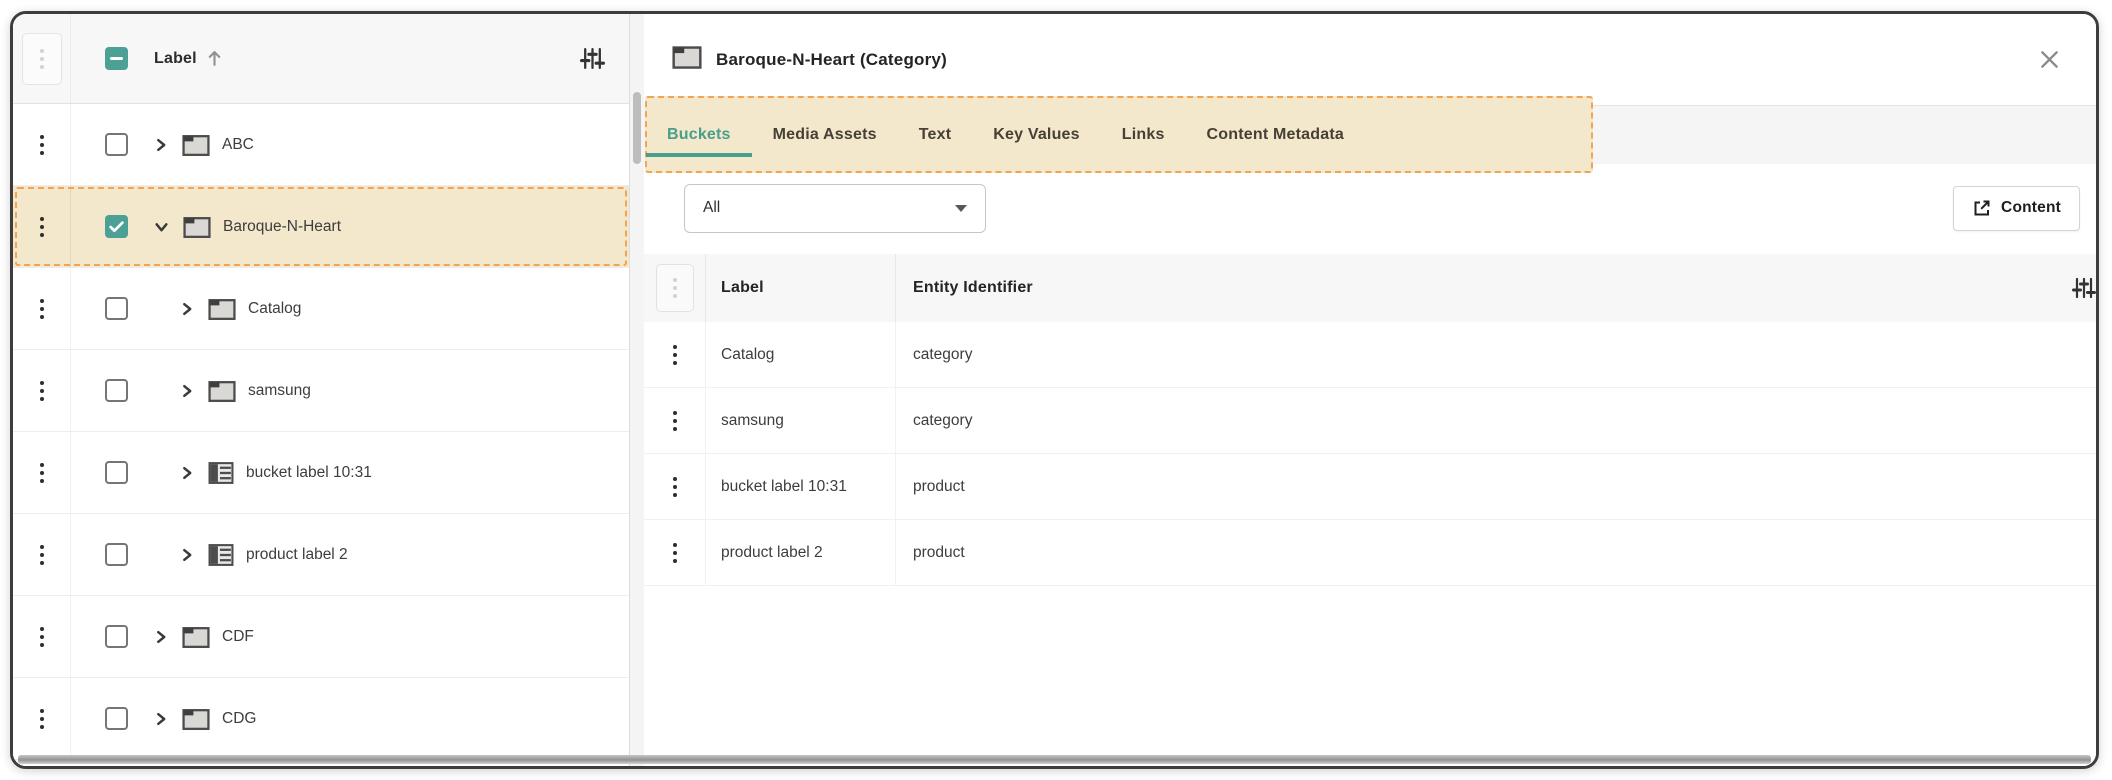 Image resolution: width=2112 pixels, height=780 pixels. Describe the element at coordinates (748, 354) in the screenshot. I see `cell-label-text: Catalog` at that location.